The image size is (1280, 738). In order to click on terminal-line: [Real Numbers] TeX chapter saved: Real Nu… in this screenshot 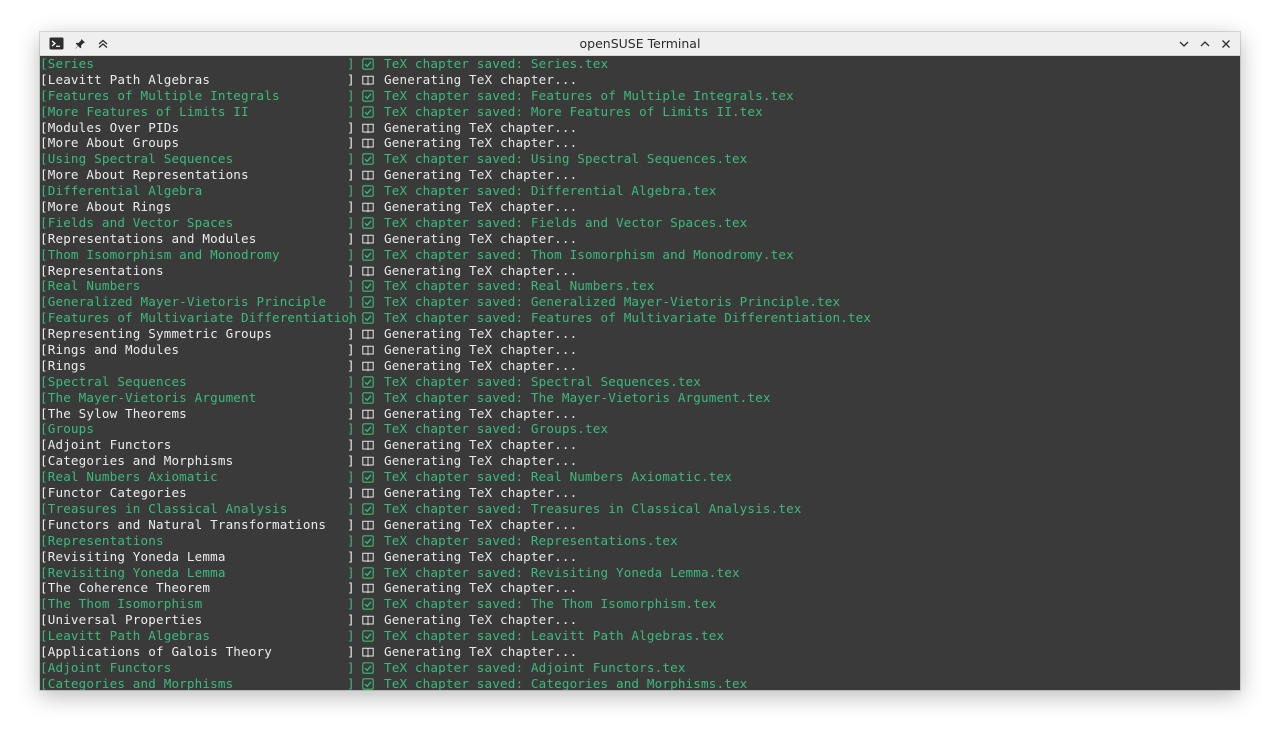, I will do `click(640, 286)`.